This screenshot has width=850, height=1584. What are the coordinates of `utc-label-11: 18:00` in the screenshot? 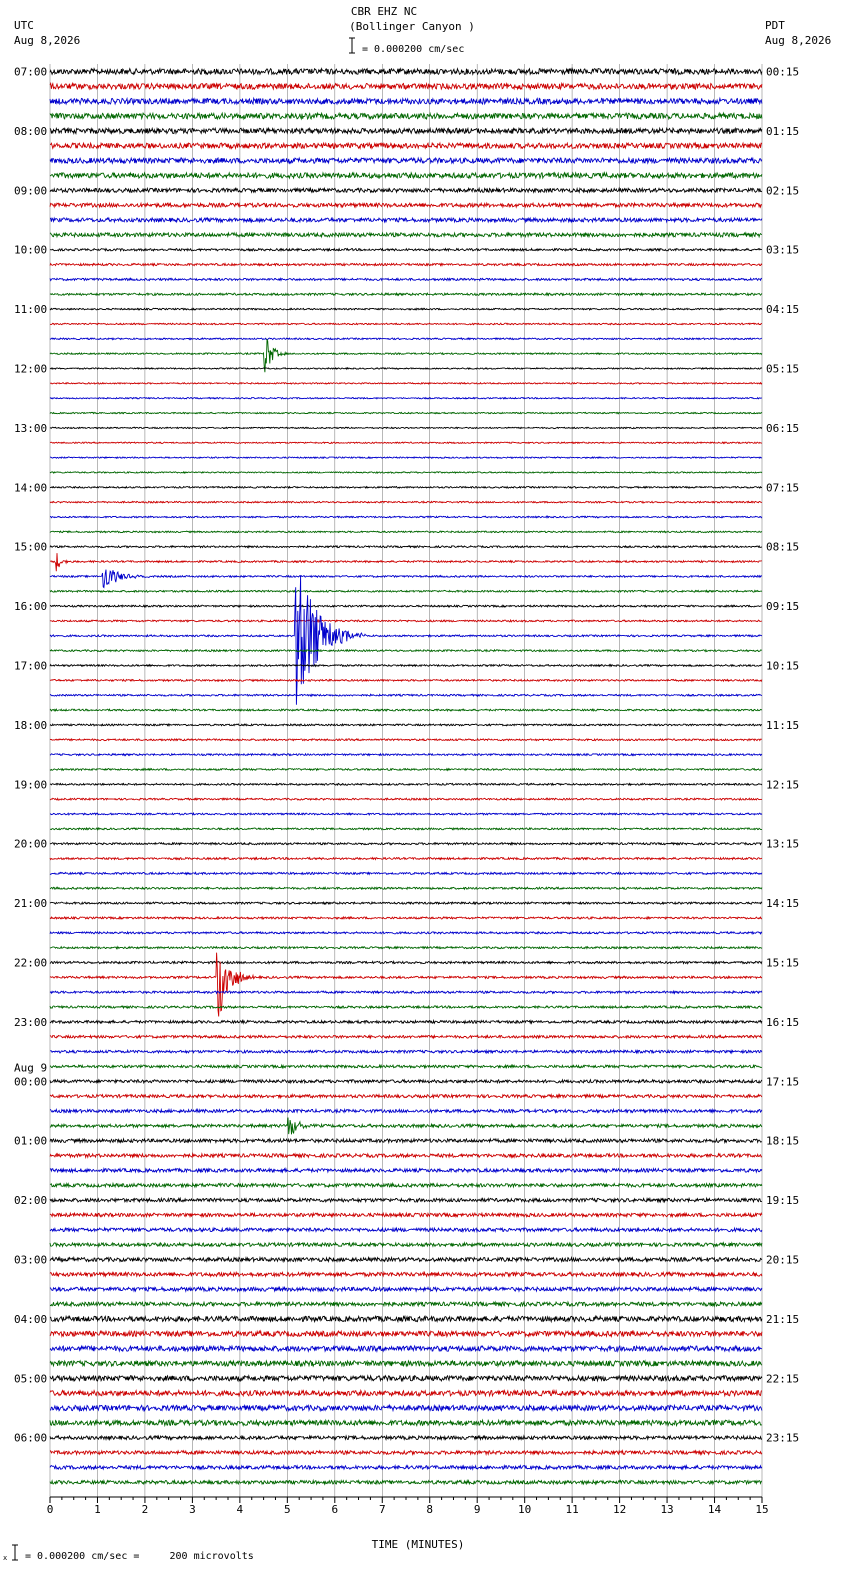 It's located at (30, 725).